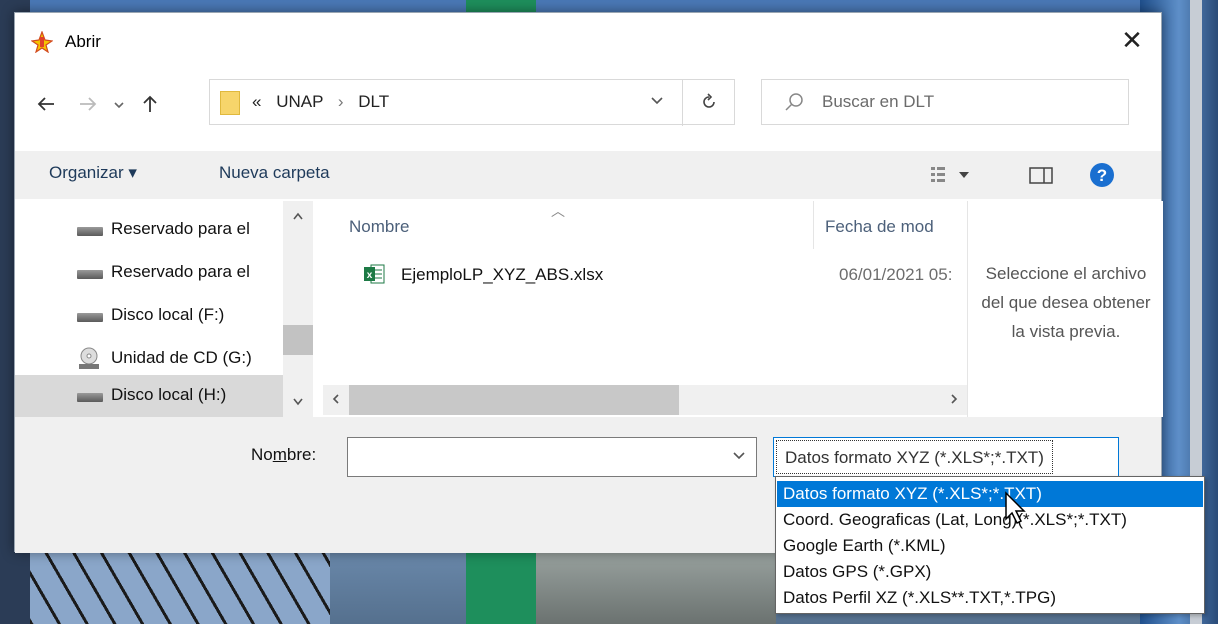 The height and width of the screenshot is (624, 1218). Describe the element at coordinates (301, 454) in the screenshot. I see `file-name-label-part: bre:` at that location.